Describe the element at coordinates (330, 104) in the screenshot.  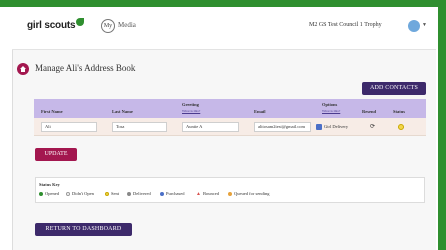
I see `header-options: Options` at that location.